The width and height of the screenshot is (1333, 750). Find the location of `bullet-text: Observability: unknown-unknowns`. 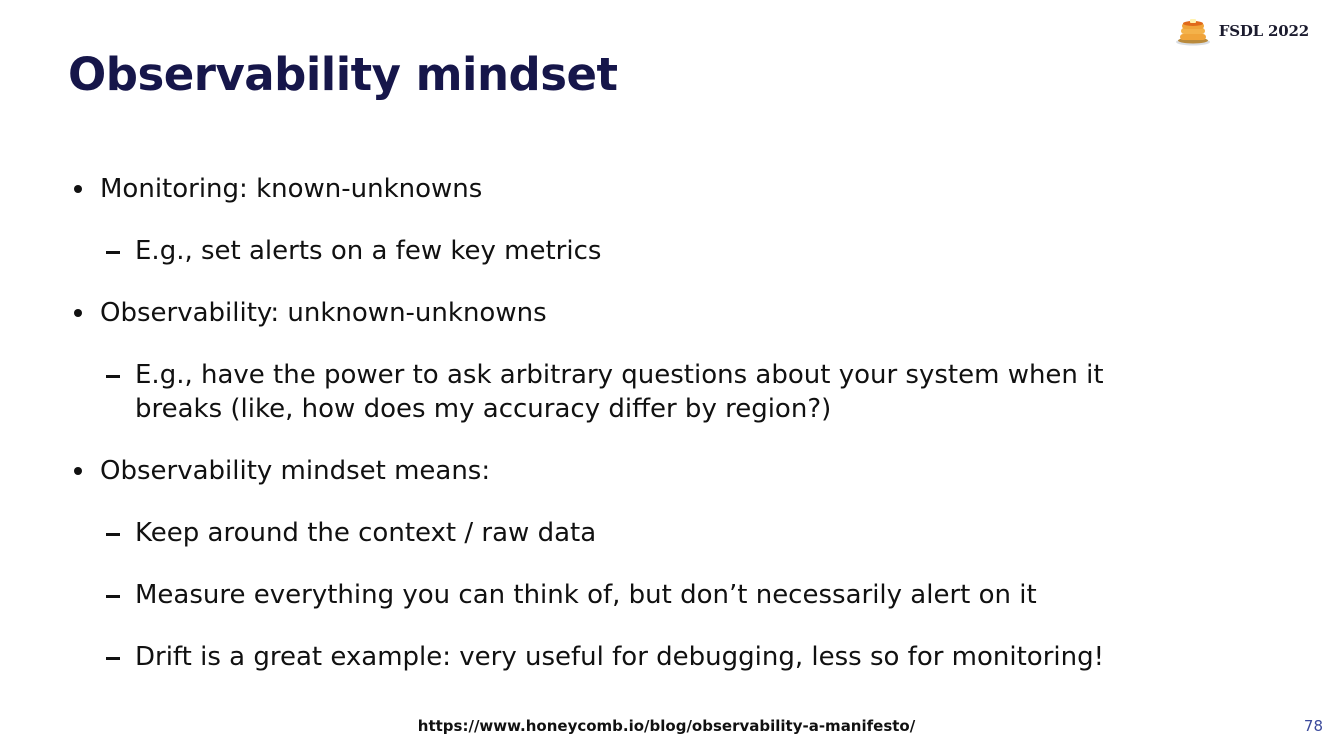

bullet-text: Observability: unknown-unknowns is located at coordinates (323, 313).